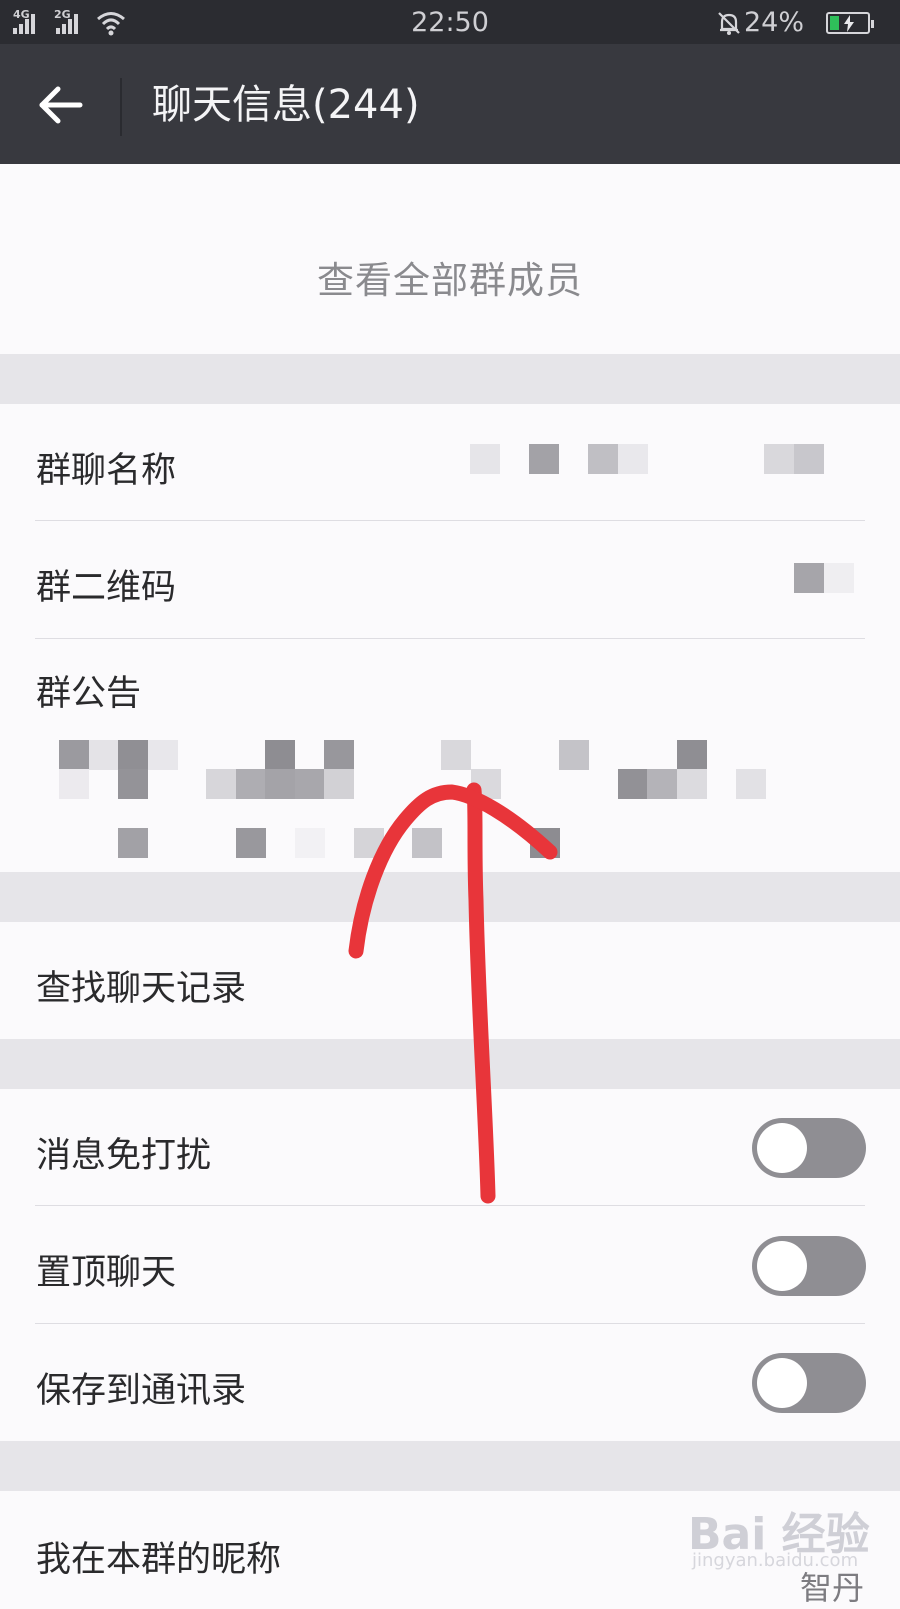  I want to click on save-to-contacts-label: 保存到通讯录, so click(141, 1391).